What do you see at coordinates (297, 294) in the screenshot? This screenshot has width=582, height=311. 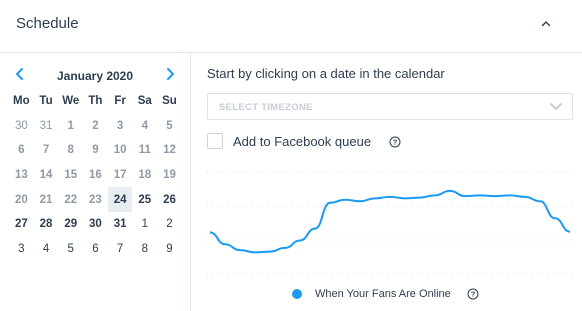 I see `legend-swatch` at bounding box center [297, 294].